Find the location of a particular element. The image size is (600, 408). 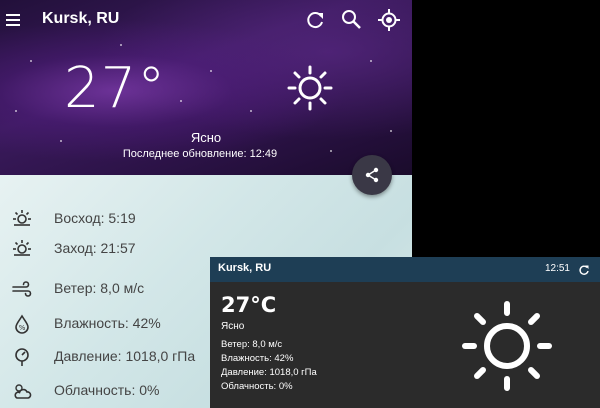

widget-time: 12:51 is located at coordinates (557, 268).